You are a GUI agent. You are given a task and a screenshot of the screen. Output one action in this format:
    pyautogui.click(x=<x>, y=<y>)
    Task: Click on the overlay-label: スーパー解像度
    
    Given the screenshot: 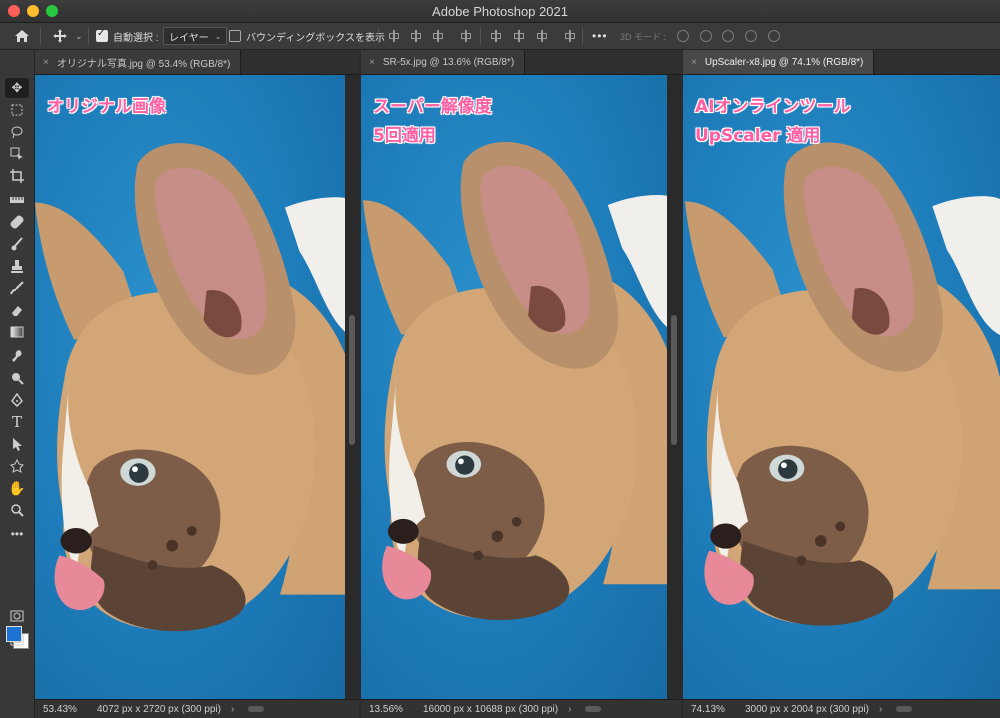 What is the action you would take?
    pyautogui.click(x=432, y=107)
    